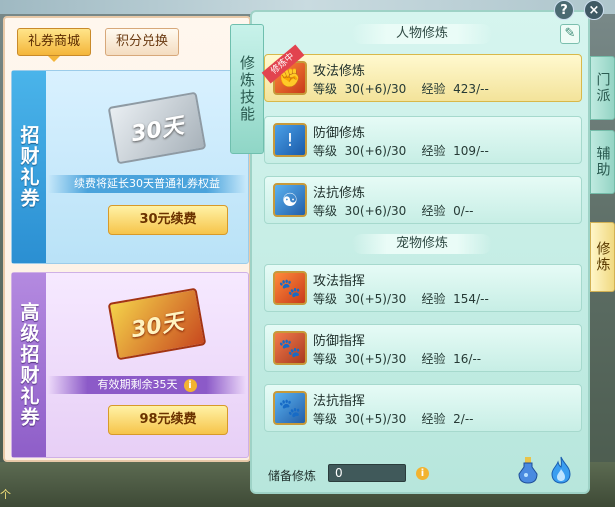 This screenshot has width=615, height=507. I want to click on skill-stats: 等级 30(+5)/30 经验 16/--, so click(397, 358).